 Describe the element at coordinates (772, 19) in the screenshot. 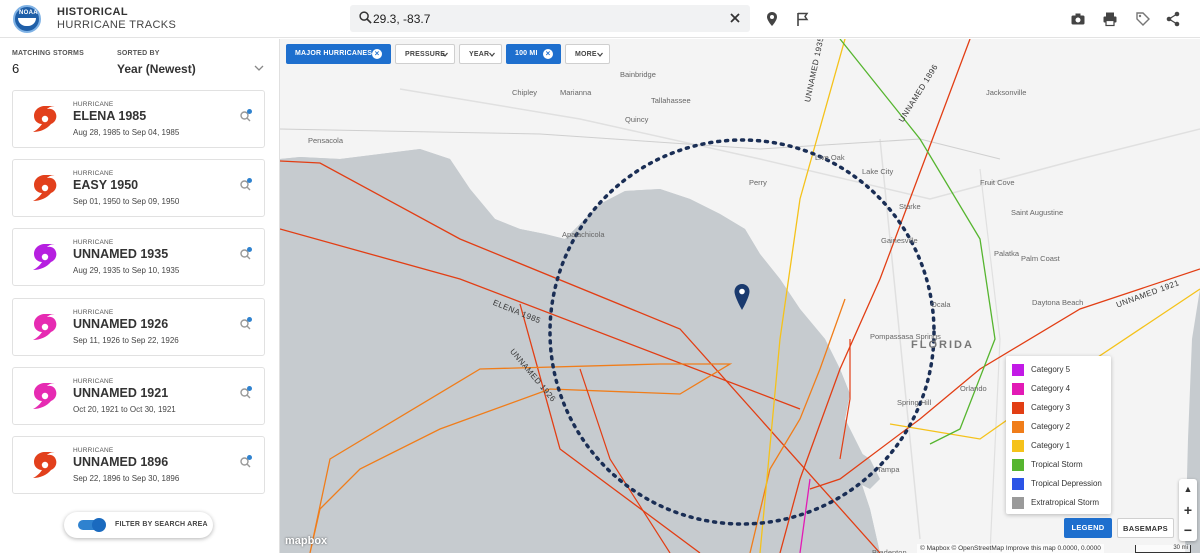

I see `location-pin-icon` at that location.